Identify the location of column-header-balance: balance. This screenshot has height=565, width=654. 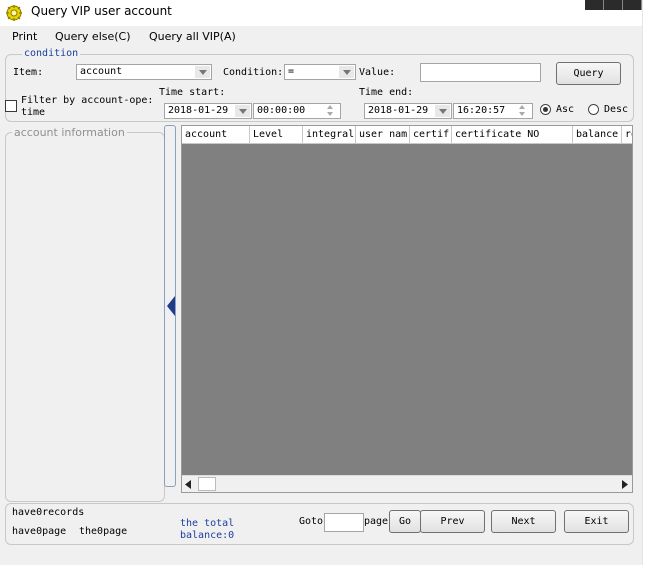
(597, 134).